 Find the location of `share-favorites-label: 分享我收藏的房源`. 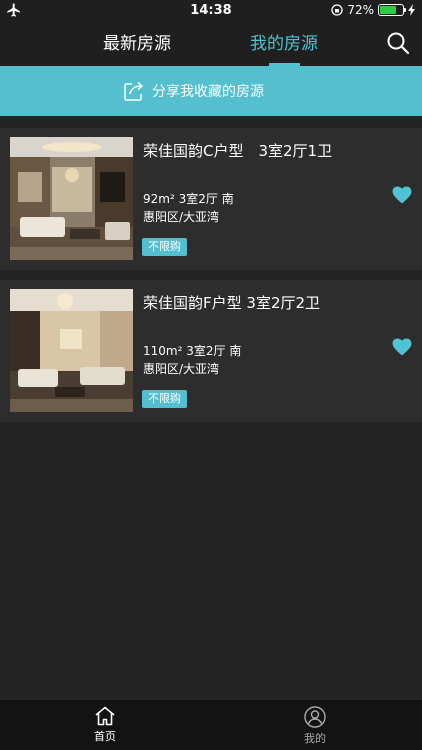

share-favorites-label: 分享我收藏的房源 is located at coordinates (208, 92).